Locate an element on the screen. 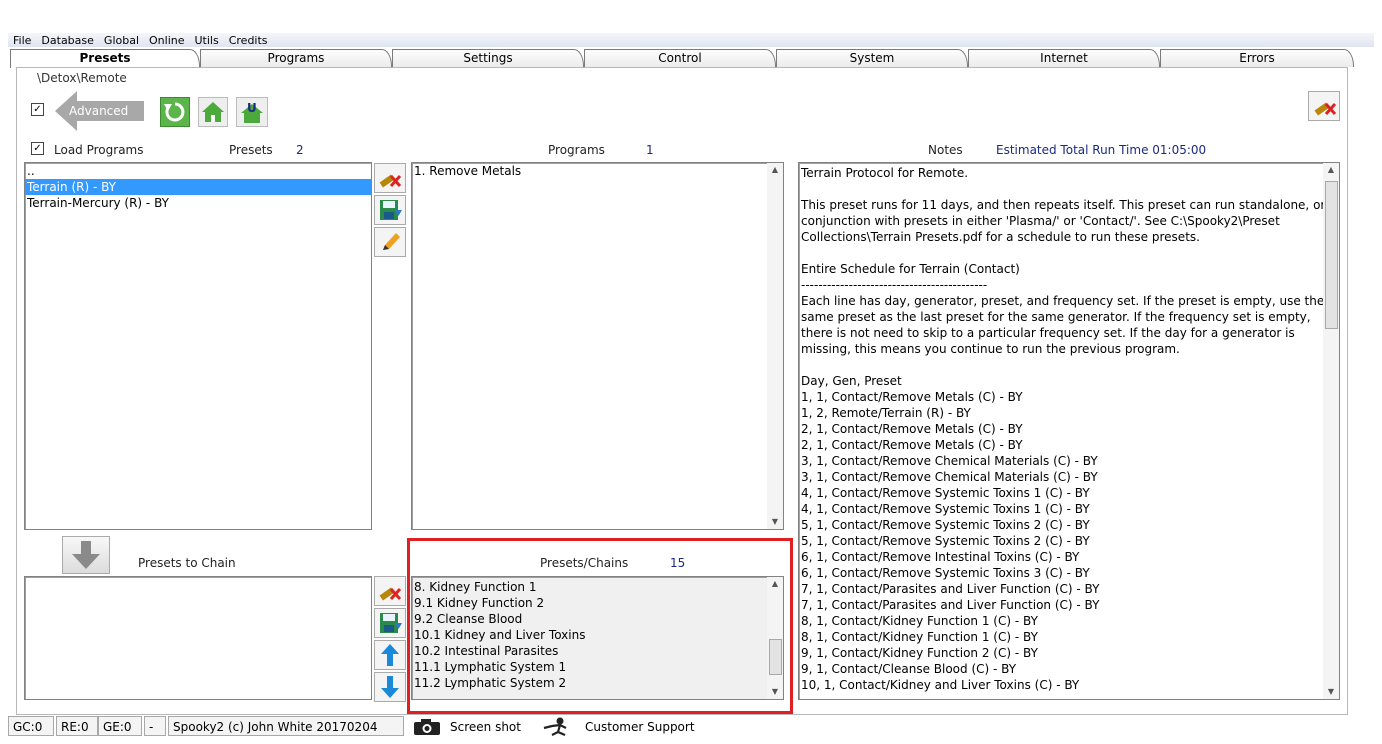  notes-line: 1, 1, Contact/Remove Metals (C) - BY is located at coordinates (912, 397).